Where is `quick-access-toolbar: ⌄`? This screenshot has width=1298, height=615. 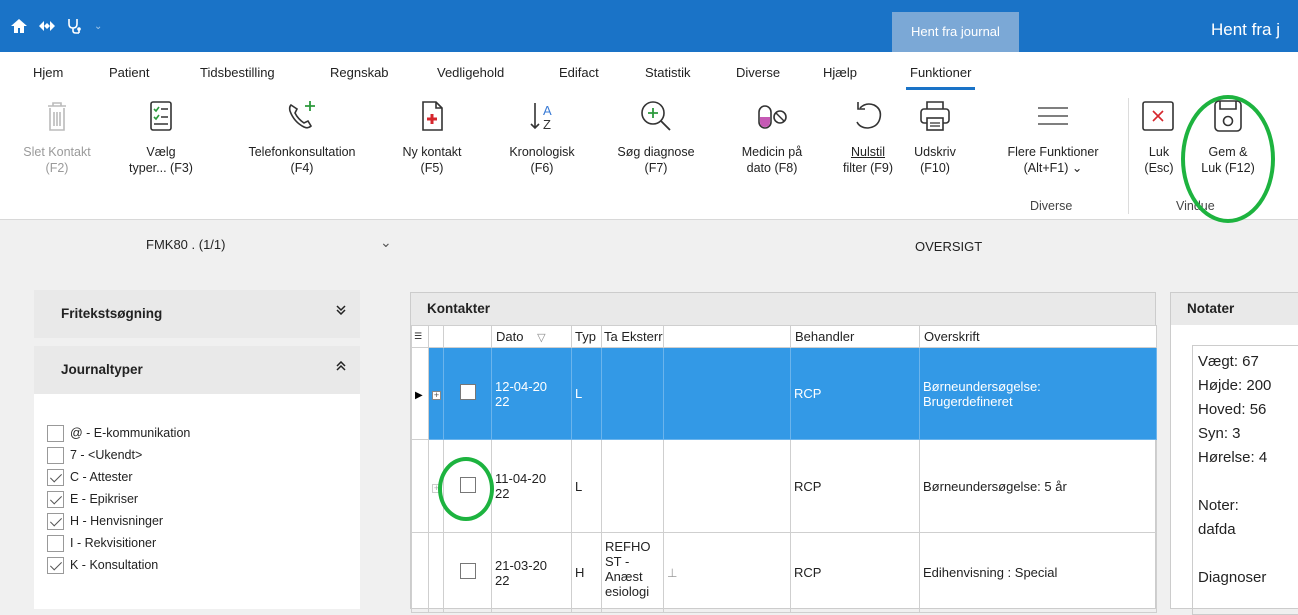
quick-access-toolbar: ⌄ is located at coordinates (56, 28).